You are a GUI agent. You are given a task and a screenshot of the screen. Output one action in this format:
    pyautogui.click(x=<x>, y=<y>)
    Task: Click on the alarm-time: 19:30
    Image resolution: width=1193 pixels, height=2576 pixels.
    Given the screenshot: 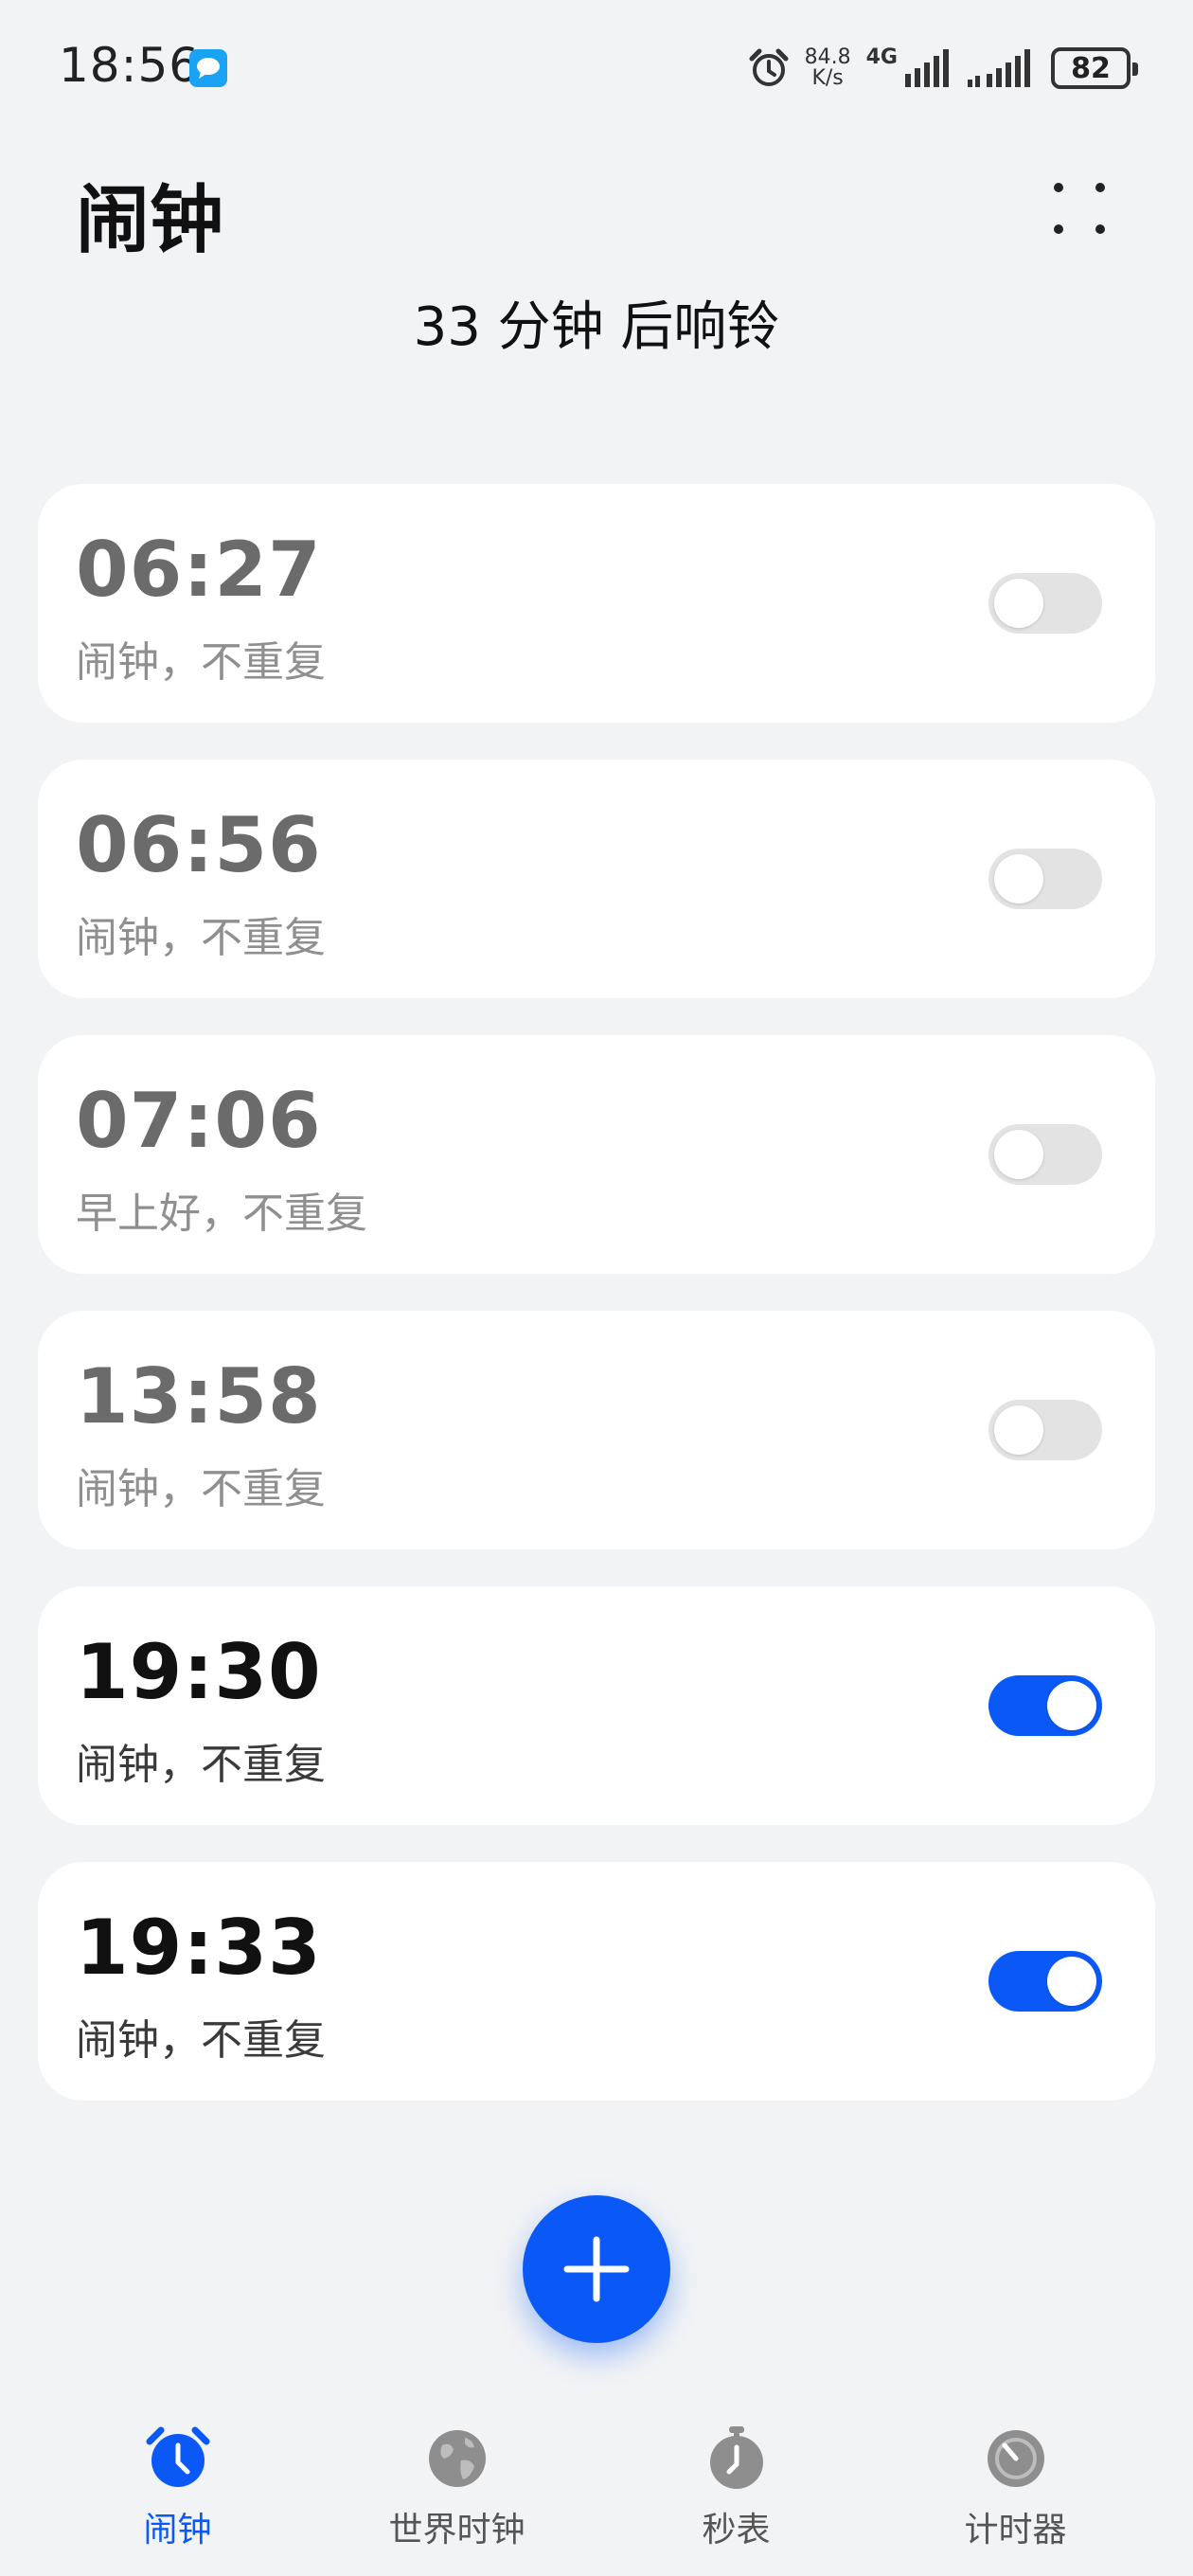 What is the action you would take?
    pyautogui.click(x=199, y=1672)
    